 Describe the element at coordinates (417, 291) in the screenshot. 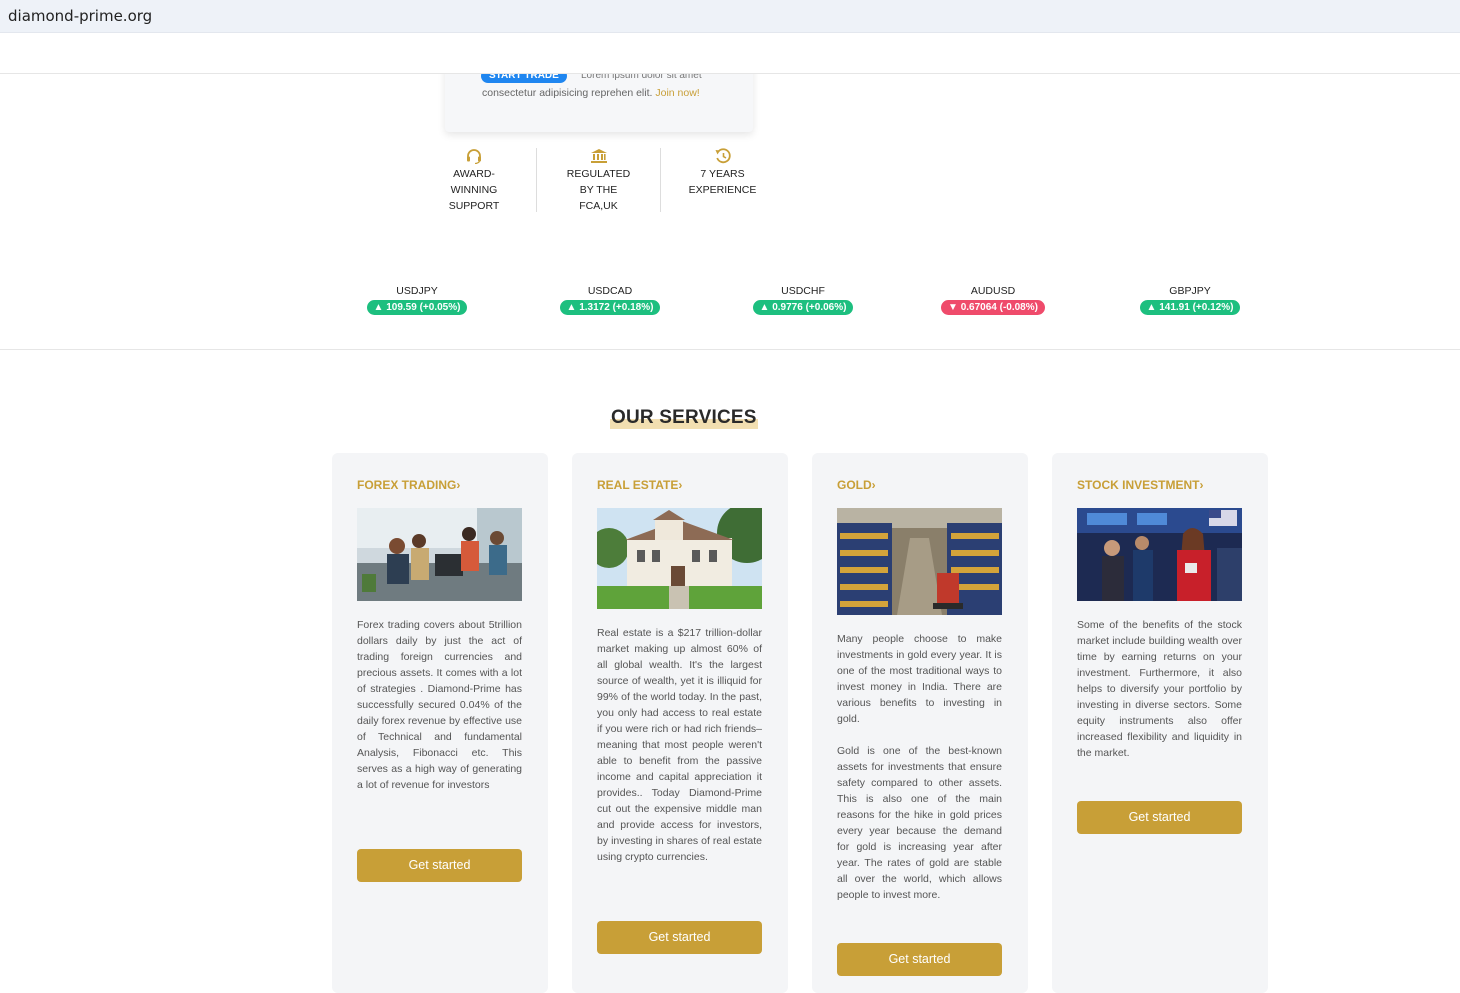

I see `ticker-symbol: USDJPY` at that location.